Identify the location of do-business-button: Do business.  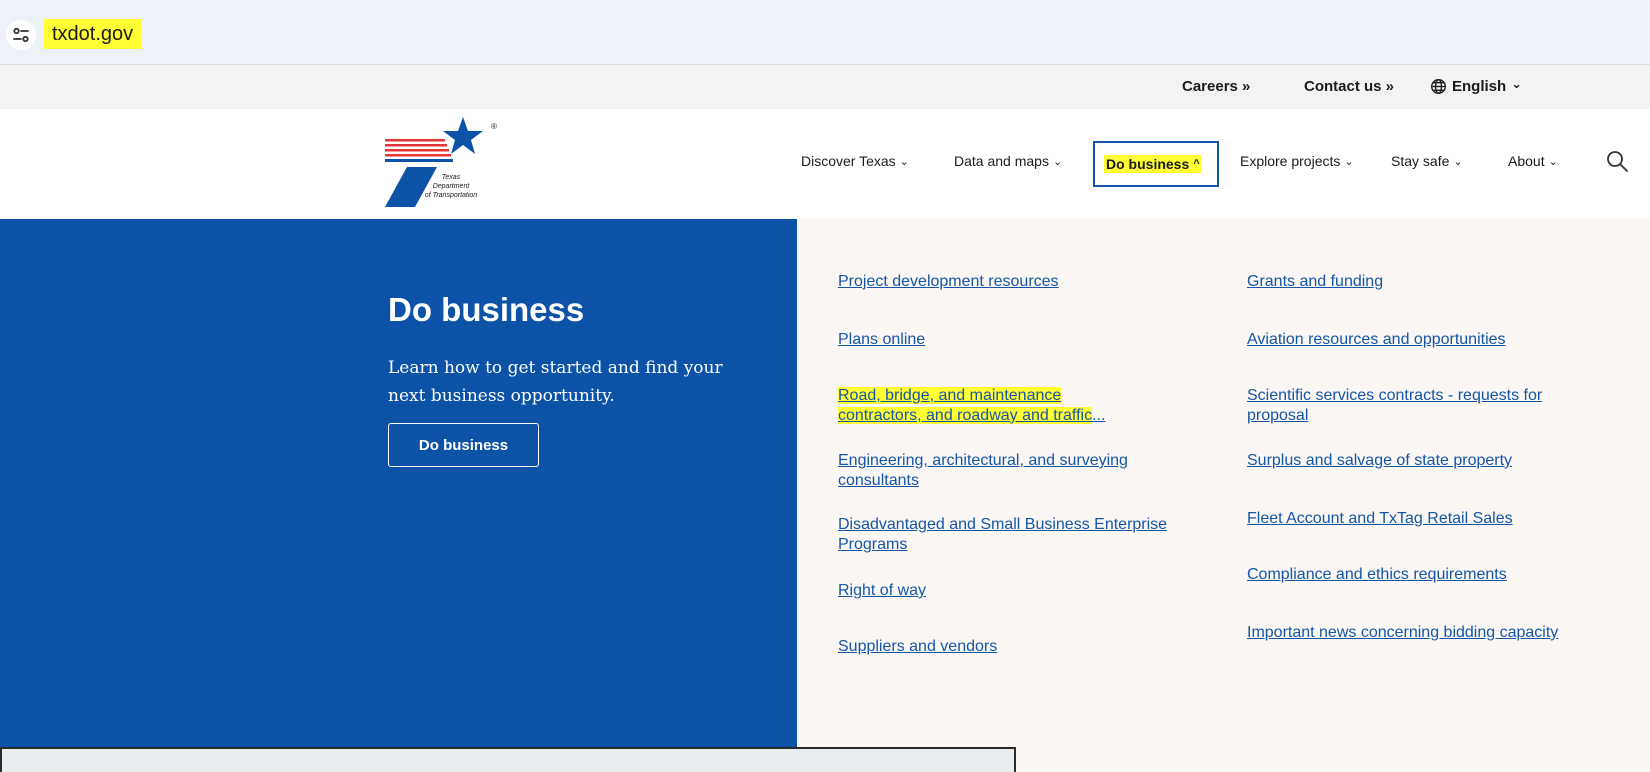
(463, 445).